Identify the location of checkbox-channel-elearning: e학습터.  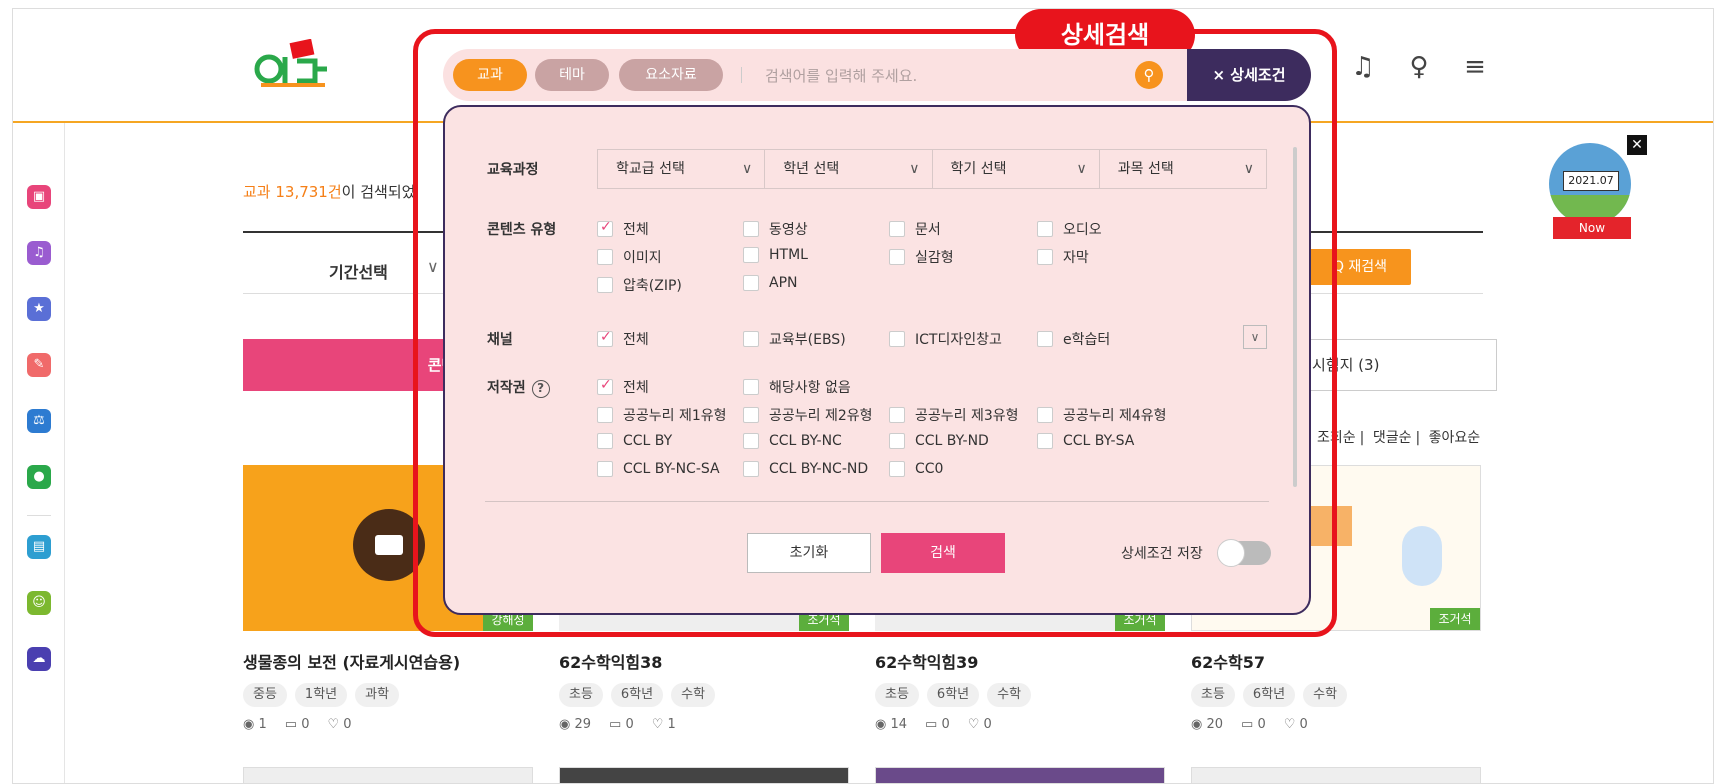
(1073, 339).